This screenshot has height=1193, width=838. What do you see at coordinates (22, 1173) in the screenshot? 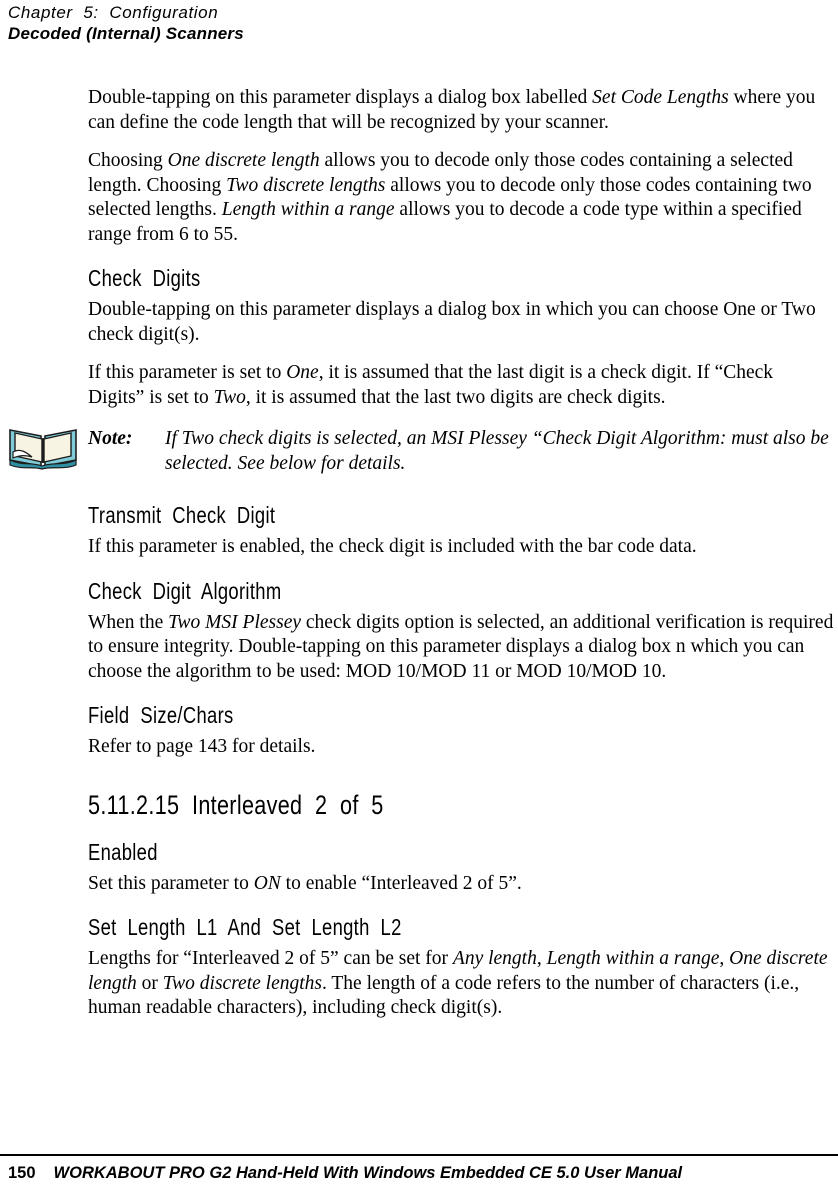
I see `page-number: 150` at bounding box center [22, 1173].